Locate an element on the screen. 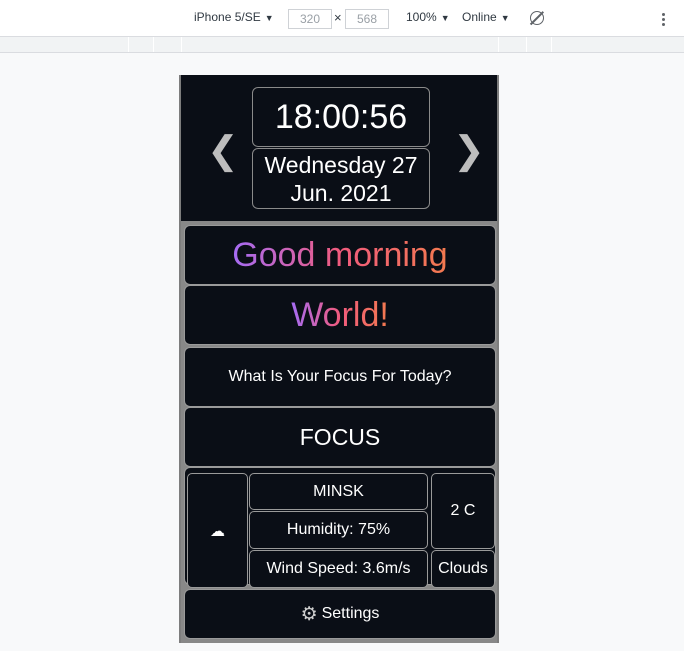  name-text: World! is located at coordinates (340, 315).